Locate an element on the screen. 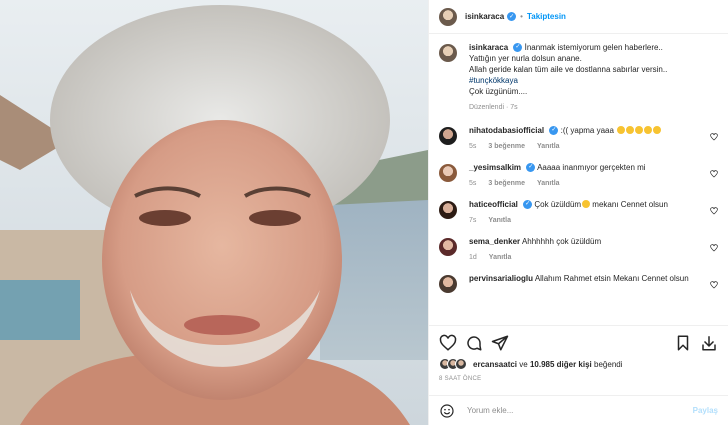 The image size is (728, 425). following-button: Takiptesin is located at coordinates (546, 16).